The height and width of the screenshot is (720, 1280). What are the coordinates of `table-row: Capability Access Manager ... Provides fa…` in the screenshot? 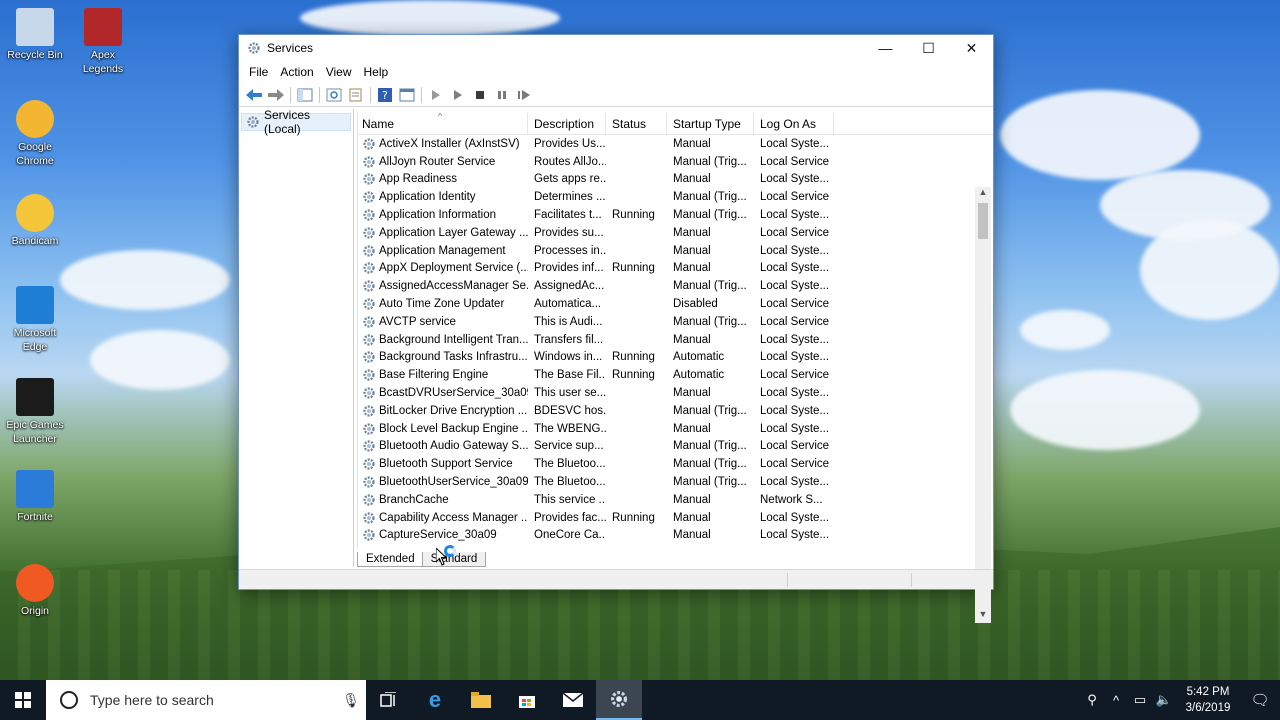 It's located at (675, 518).